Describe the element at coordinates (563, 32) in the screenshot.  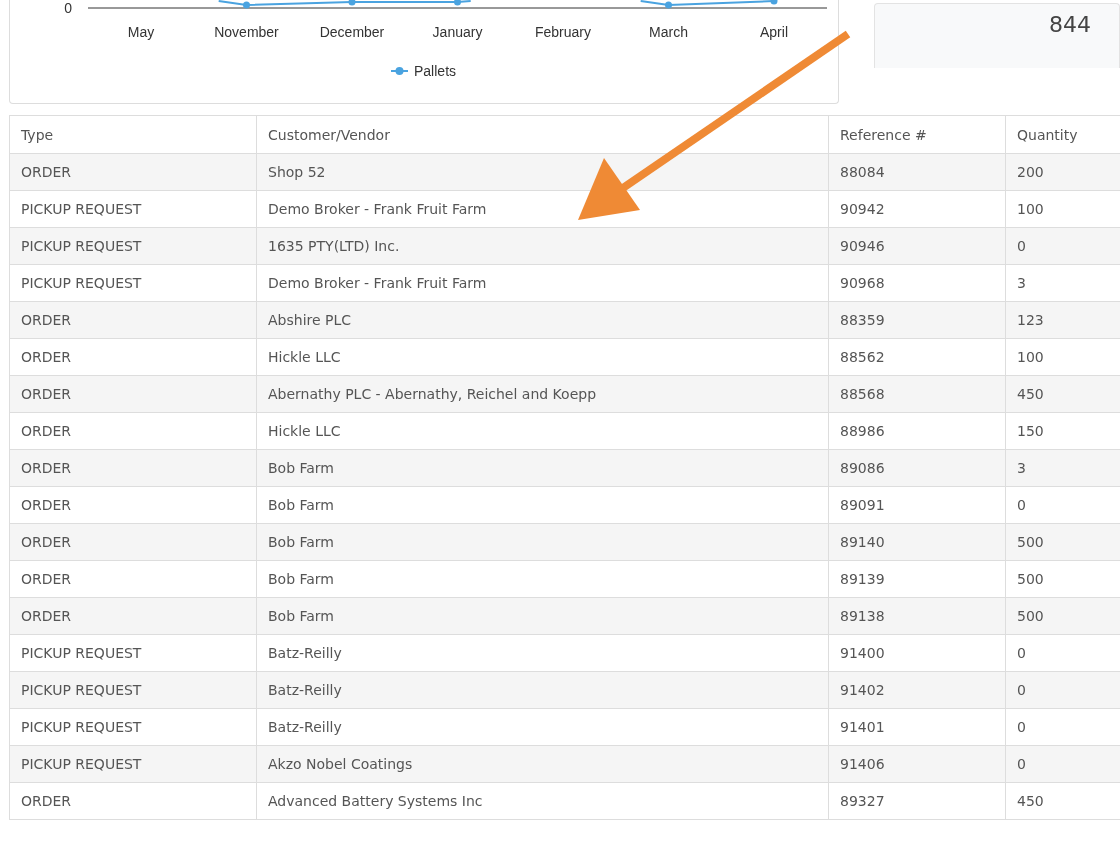
I see `axis-label: February` at that location.